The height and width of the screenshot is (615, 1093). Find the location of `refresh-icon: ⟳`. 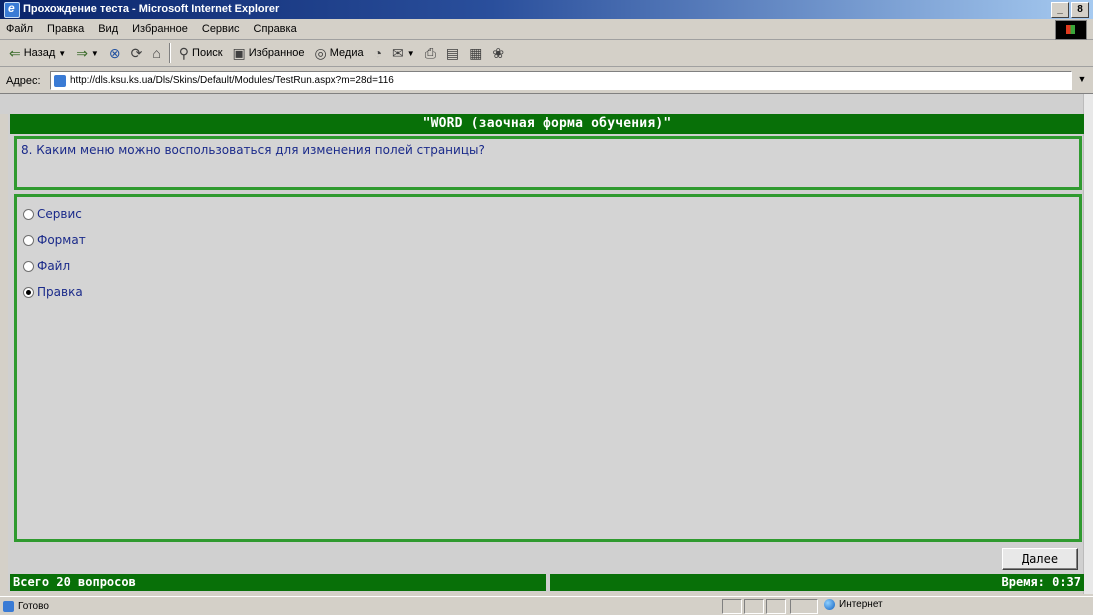

refresh-icon: ⟳ is located at coordinates (136, 53).